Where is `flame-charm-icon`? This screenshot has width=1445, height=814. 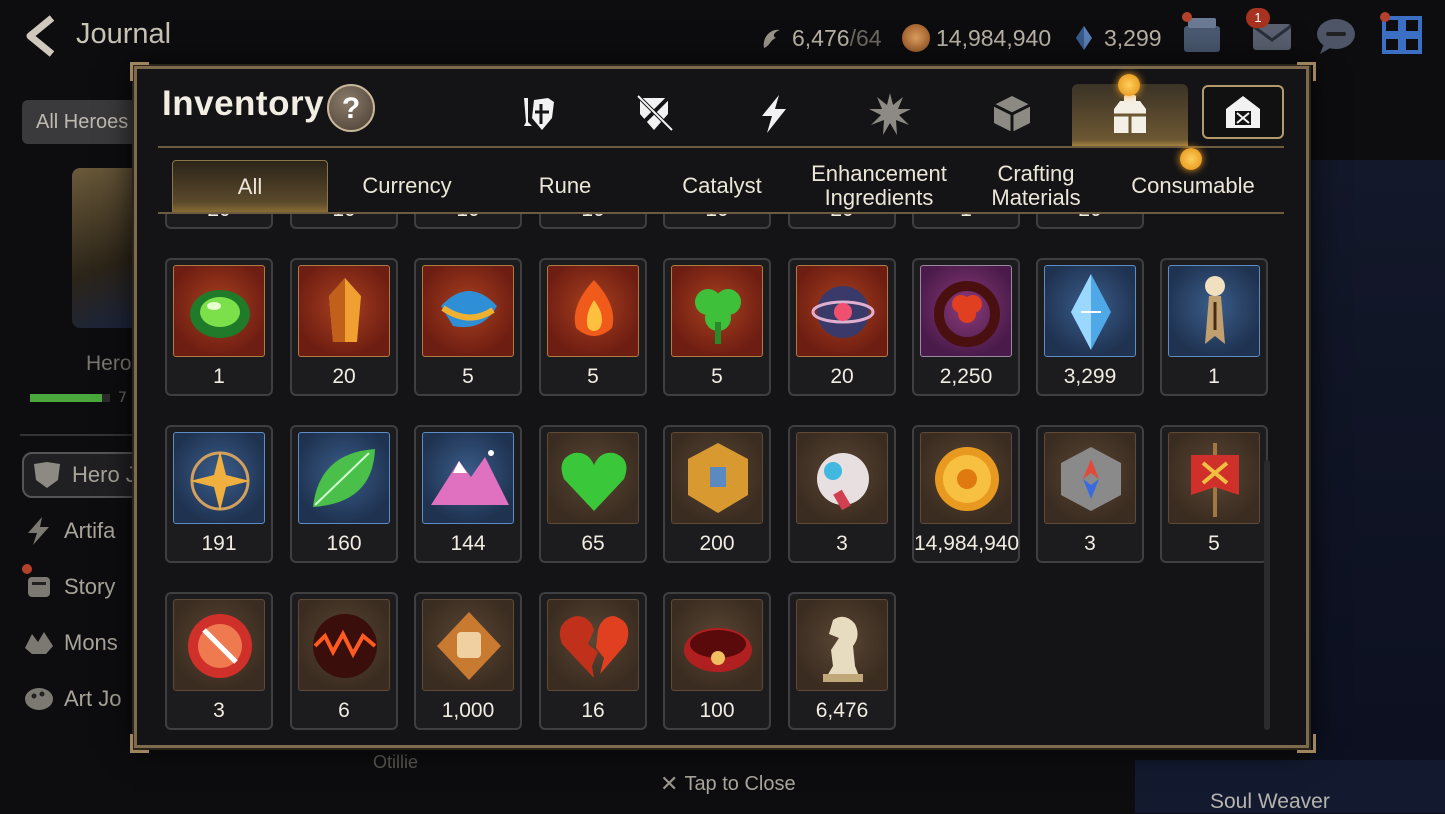 flame-charm-icon is located at coordinates (593, 311).